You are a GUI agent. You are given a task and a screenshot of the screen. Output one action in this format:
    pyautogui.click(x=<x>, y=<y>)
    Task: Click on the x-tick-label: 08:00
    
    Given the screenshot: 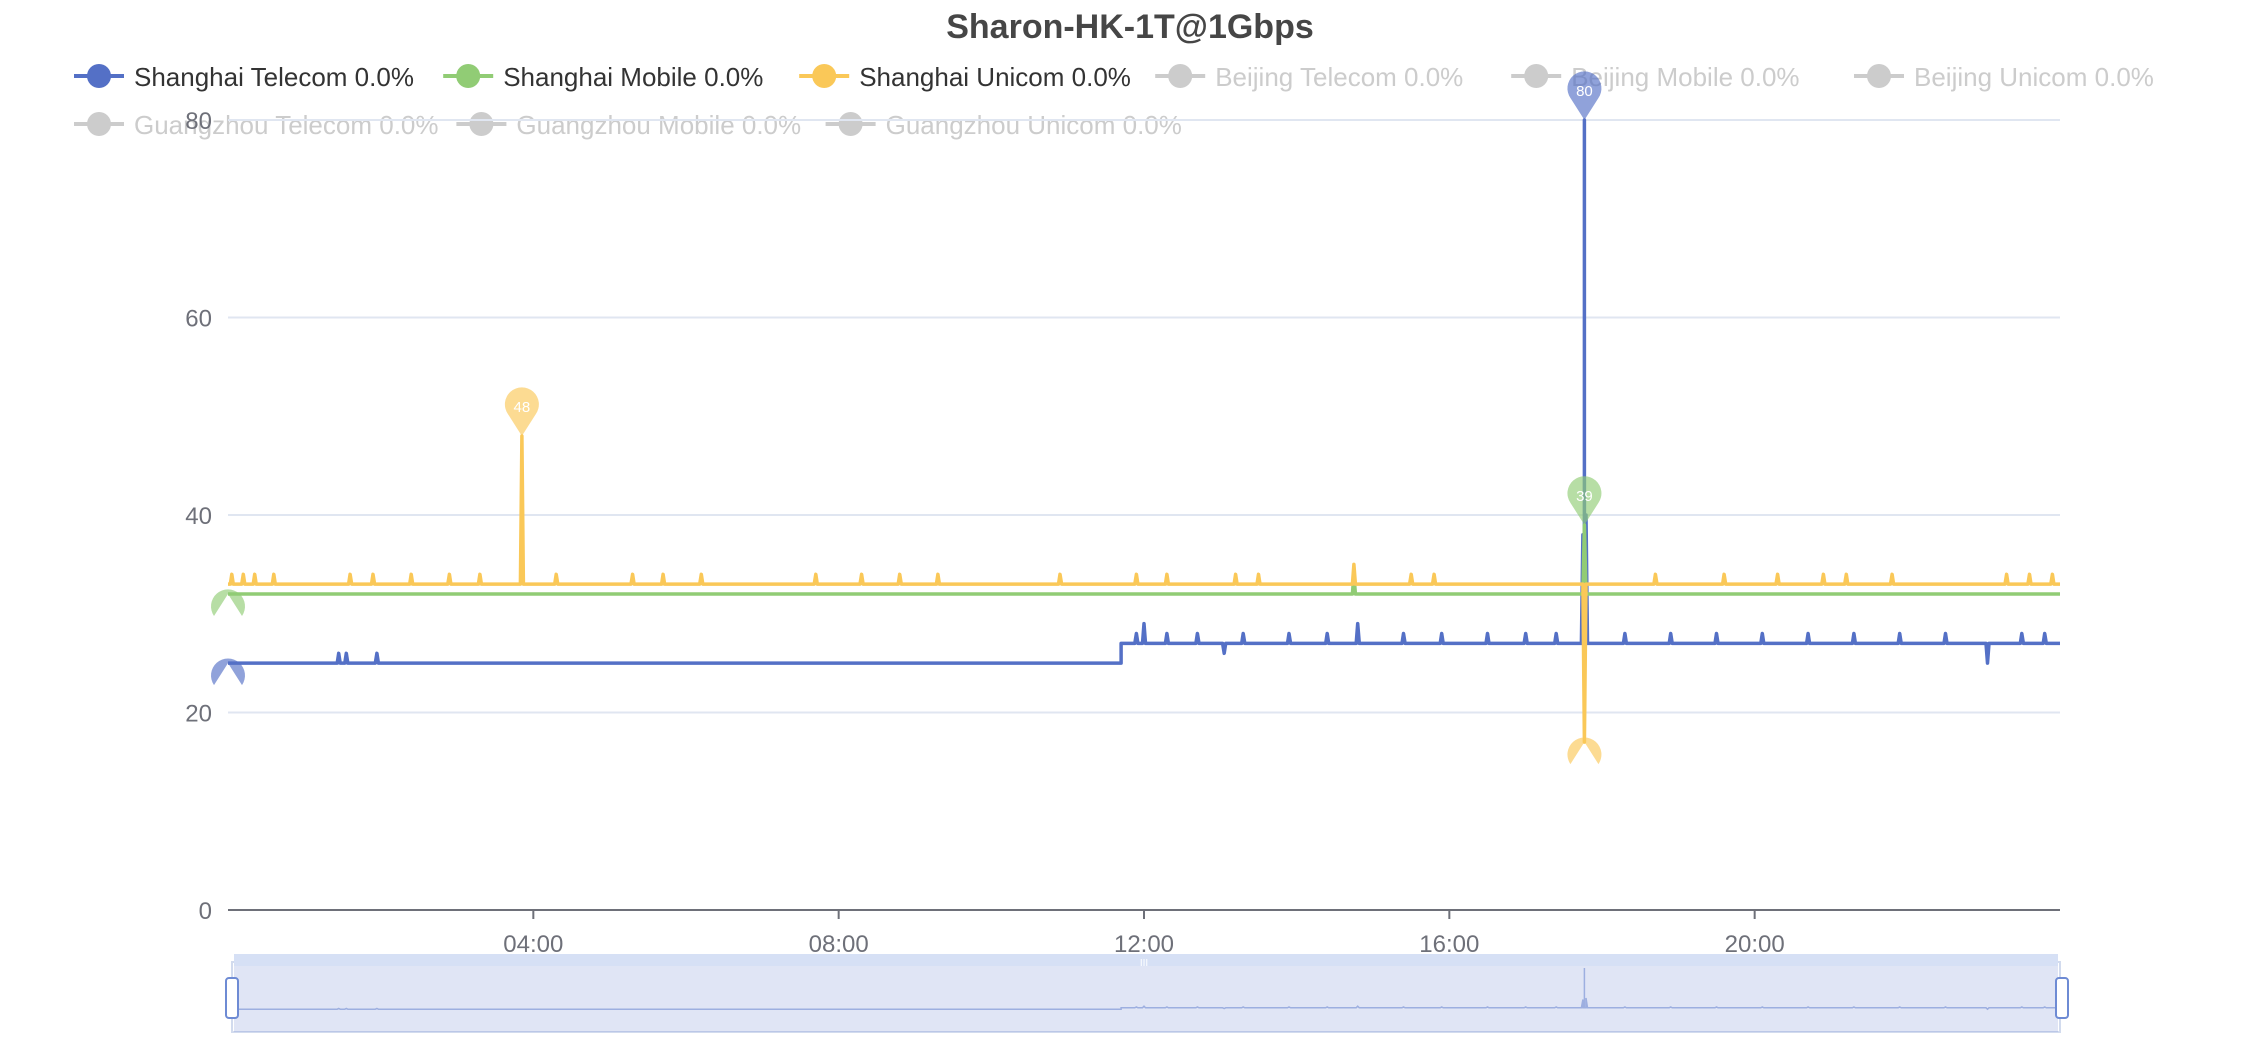 What is the action you would take?
    pyautogui.click(x=839, y=944)
    